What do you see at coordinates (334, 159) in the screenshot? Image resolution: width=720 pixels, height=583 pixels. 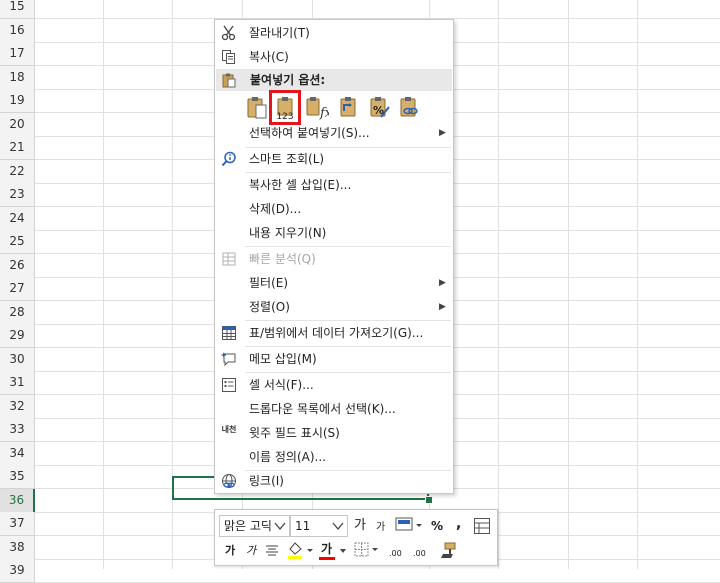 I see `menu-item-smart-lookup: 스마트 조회(L)` at bounding box center [334, 159].